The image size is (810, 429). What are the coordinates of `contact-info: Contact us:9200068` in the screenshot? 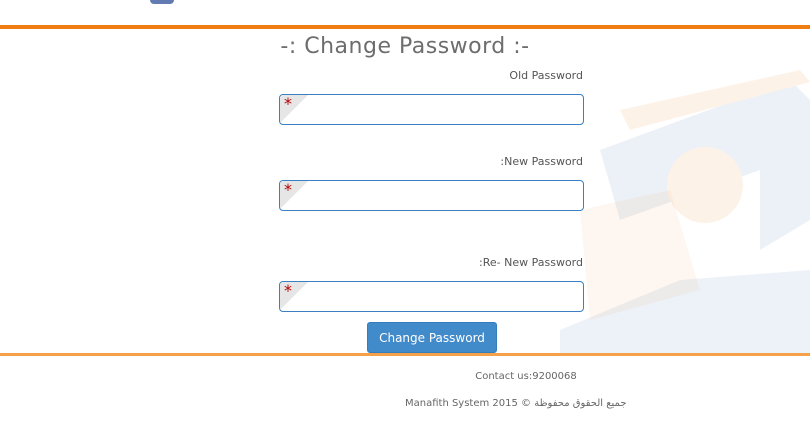 It's located at (405, 376).